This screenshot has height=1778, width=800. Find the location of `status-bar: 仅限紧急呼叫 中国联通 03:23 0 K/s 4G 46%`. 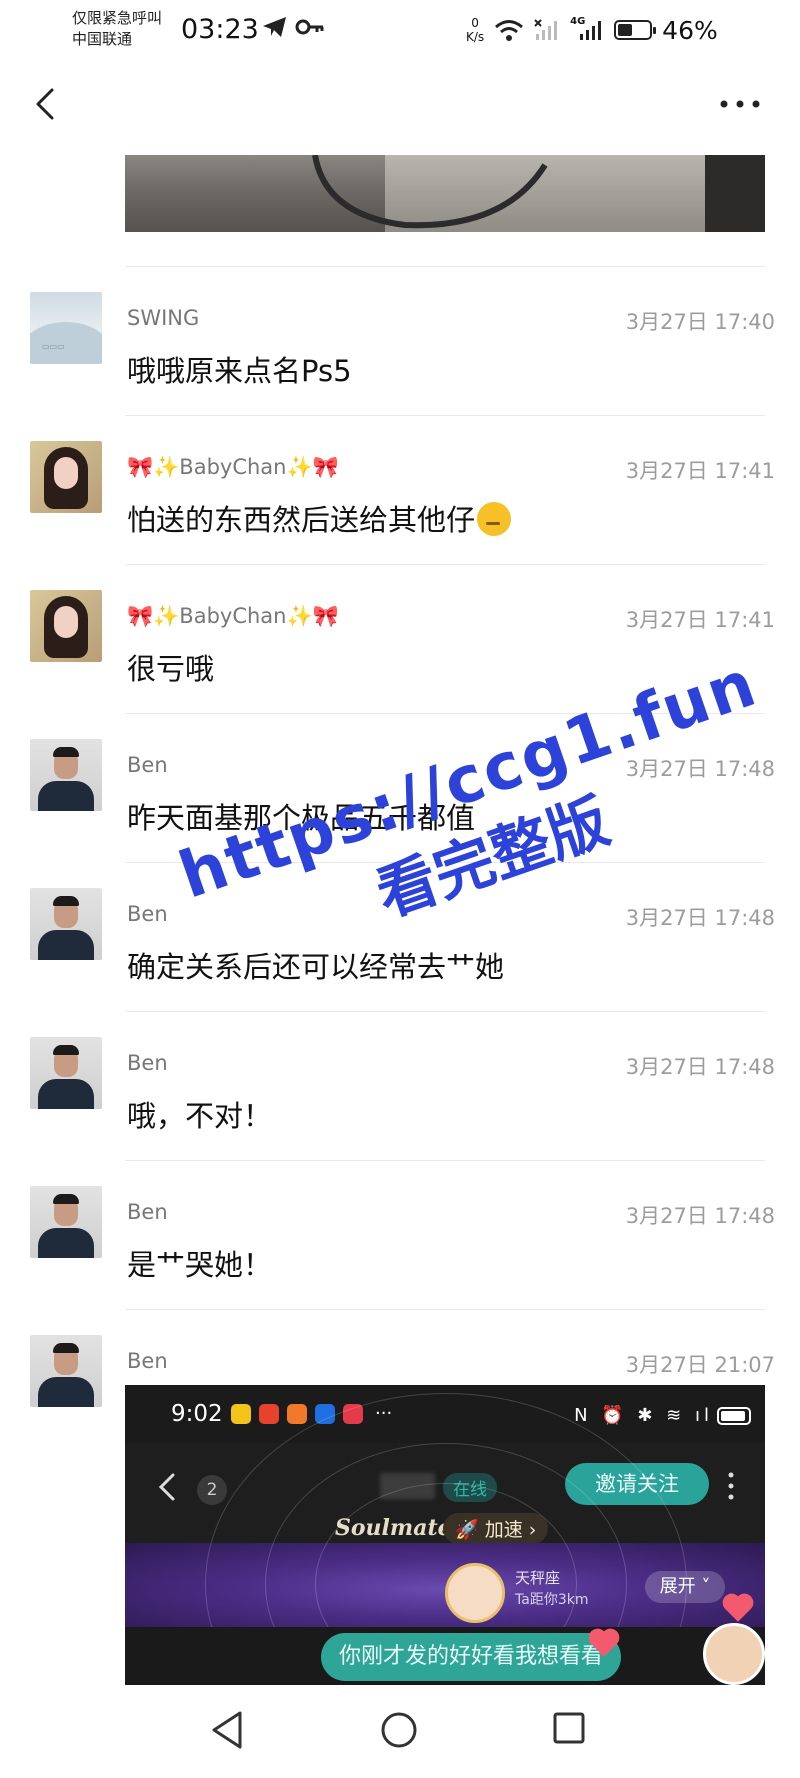

status-bar: 仅限紧急呼叫 中国联通 03:23 0 K/s 4G 46% is located at coordinates (400, 30).